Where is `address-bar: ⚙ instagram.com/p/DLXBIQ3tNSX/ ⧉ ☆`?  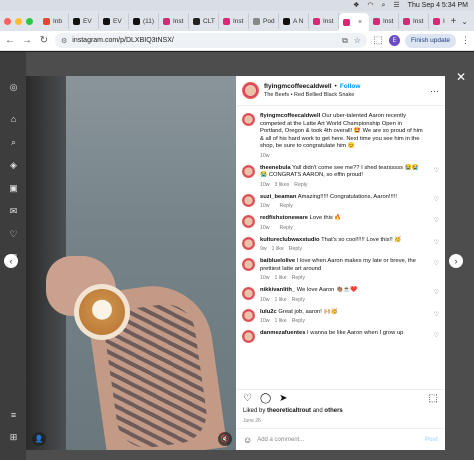
address-bar: ⚙ instagram.com/p/DLXBIQ3tNSX/ ⧉ ☆ is located at coordinates (211, 40).